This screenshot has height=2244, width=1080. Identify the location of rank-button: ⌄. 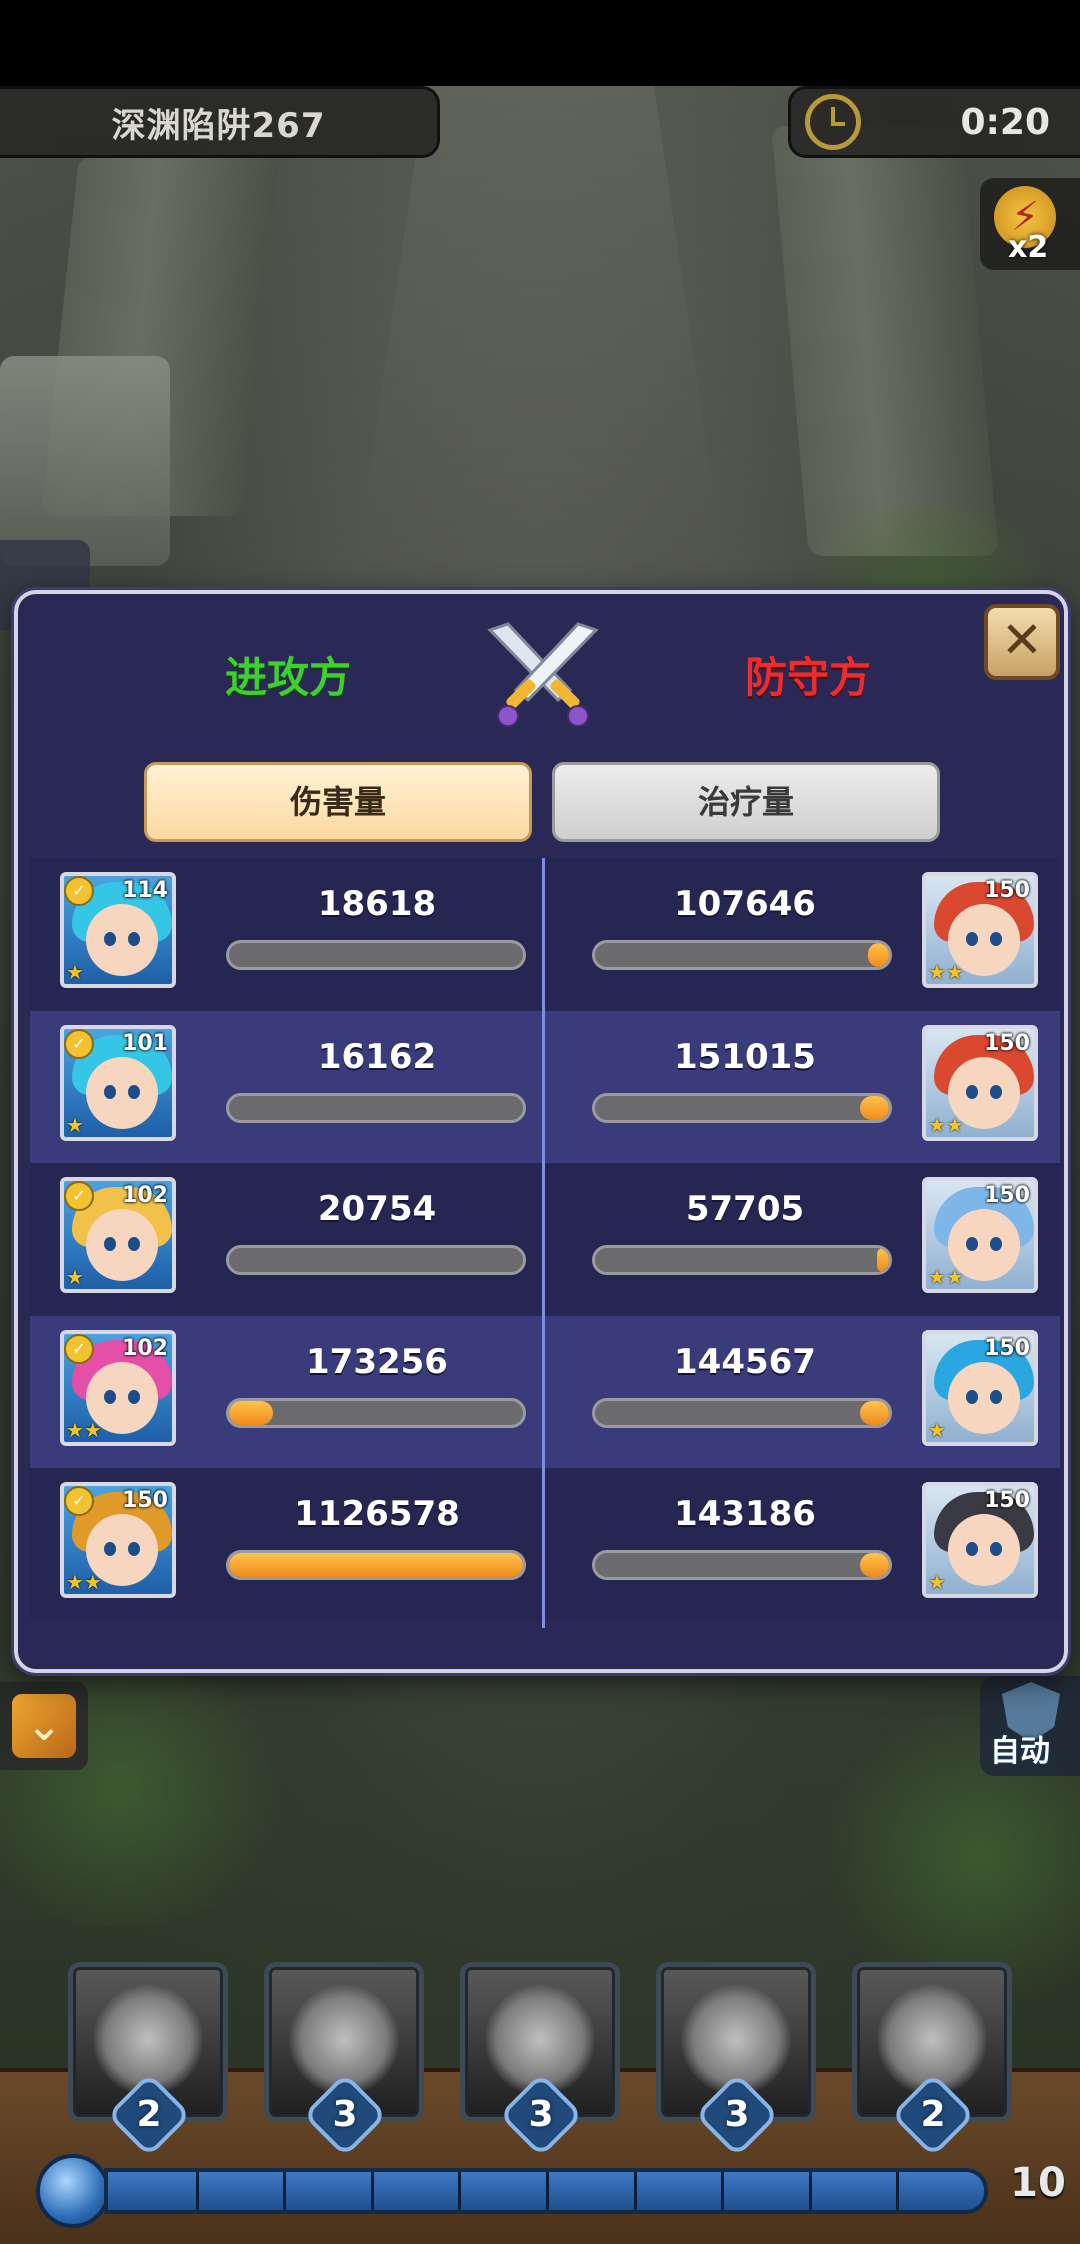
(44, 1726).